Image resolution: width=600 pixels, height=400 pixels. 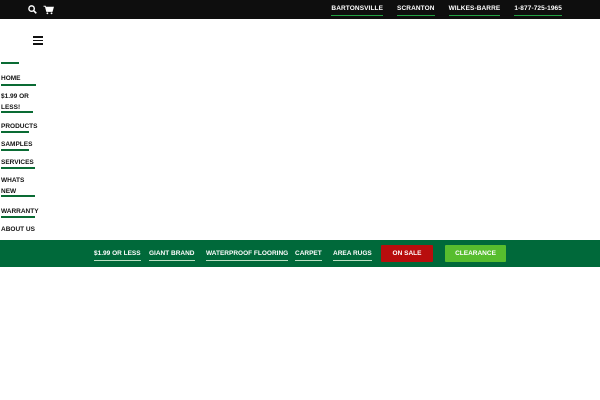 What do you see at coordinates (538, 8) in the screenshot?
I see `phone-link: 1-877-725-1965` at bounding box center [538, 8].